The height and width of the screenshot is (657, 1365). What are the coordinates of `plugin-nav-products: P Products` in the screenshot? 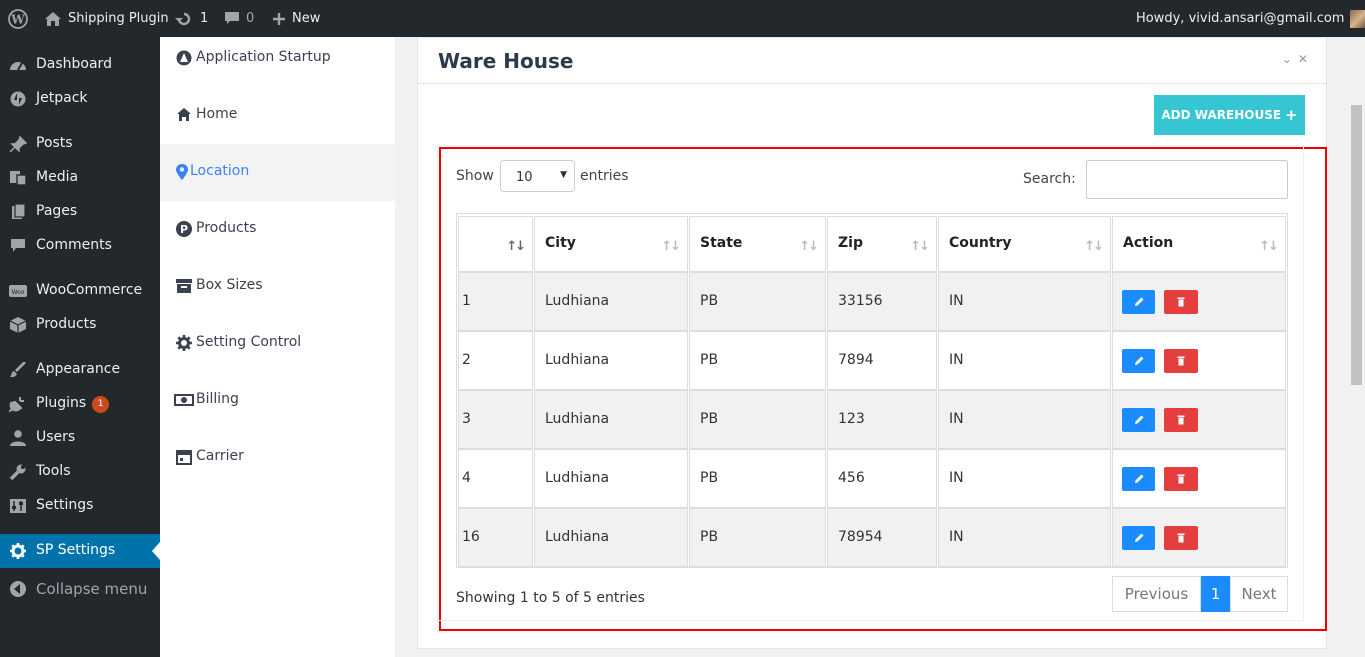 It's located at (277, 229).